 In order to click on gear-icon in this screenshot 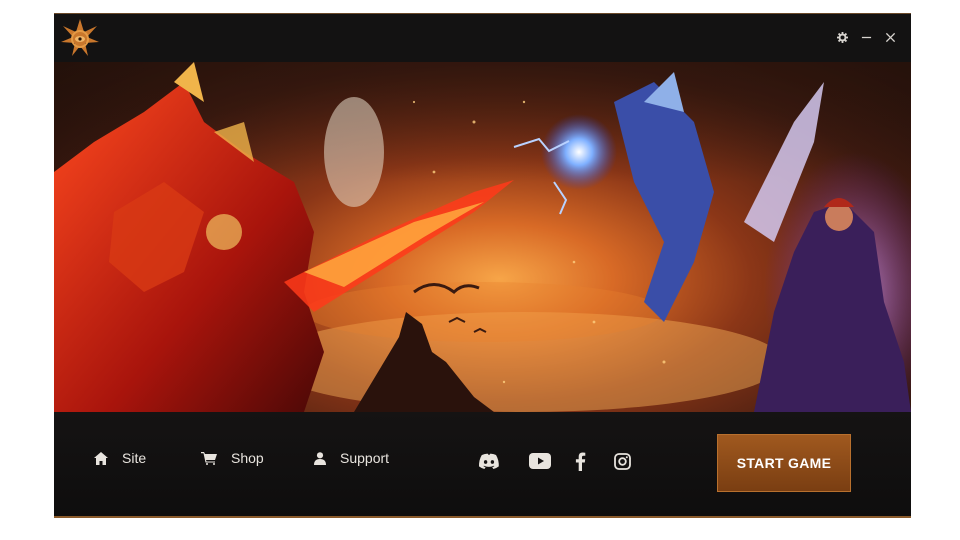, I will do `click(842, 37)`.